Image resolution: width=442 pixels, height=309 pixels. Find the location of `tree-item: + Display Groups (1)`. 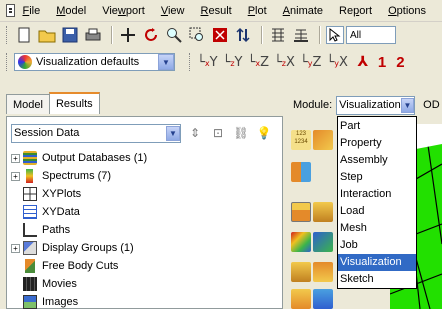

tree-item: + Display Groups (1) is located at coordinates (146, 248).